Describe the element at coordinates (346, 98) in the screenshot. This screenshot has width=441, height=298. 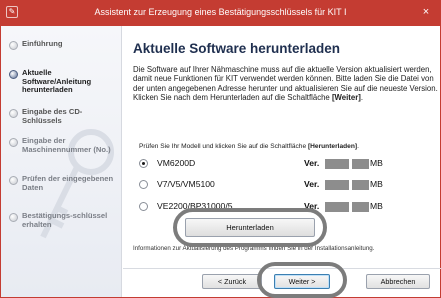
I see `next-reference: [Weiter]` at that location.